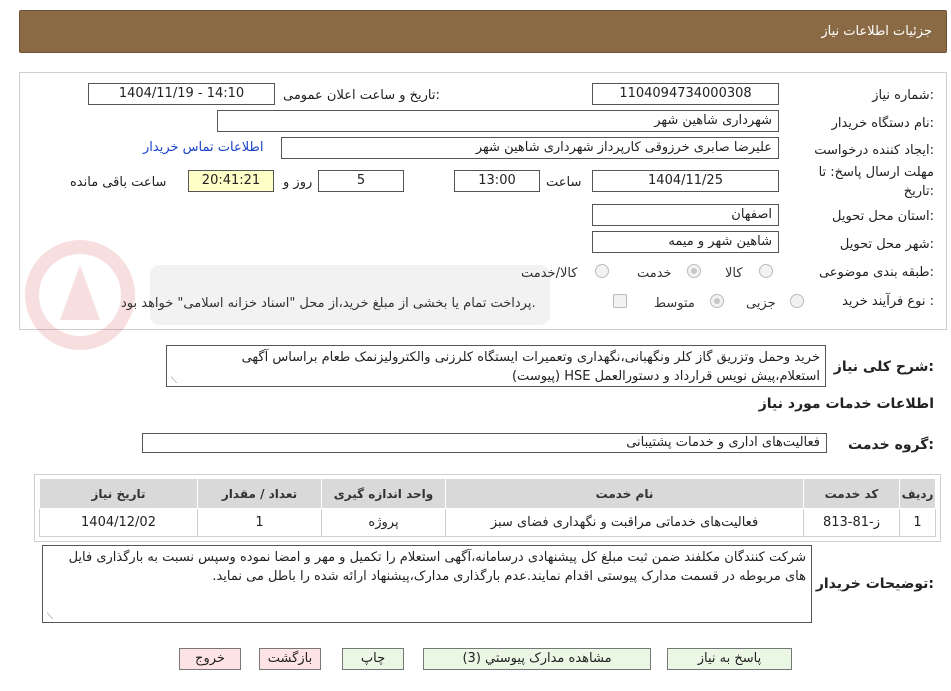  Describe the element at coordinates (891, 445) in the screenshot. I see `service-group-label: گروه خدمت:` at that location.